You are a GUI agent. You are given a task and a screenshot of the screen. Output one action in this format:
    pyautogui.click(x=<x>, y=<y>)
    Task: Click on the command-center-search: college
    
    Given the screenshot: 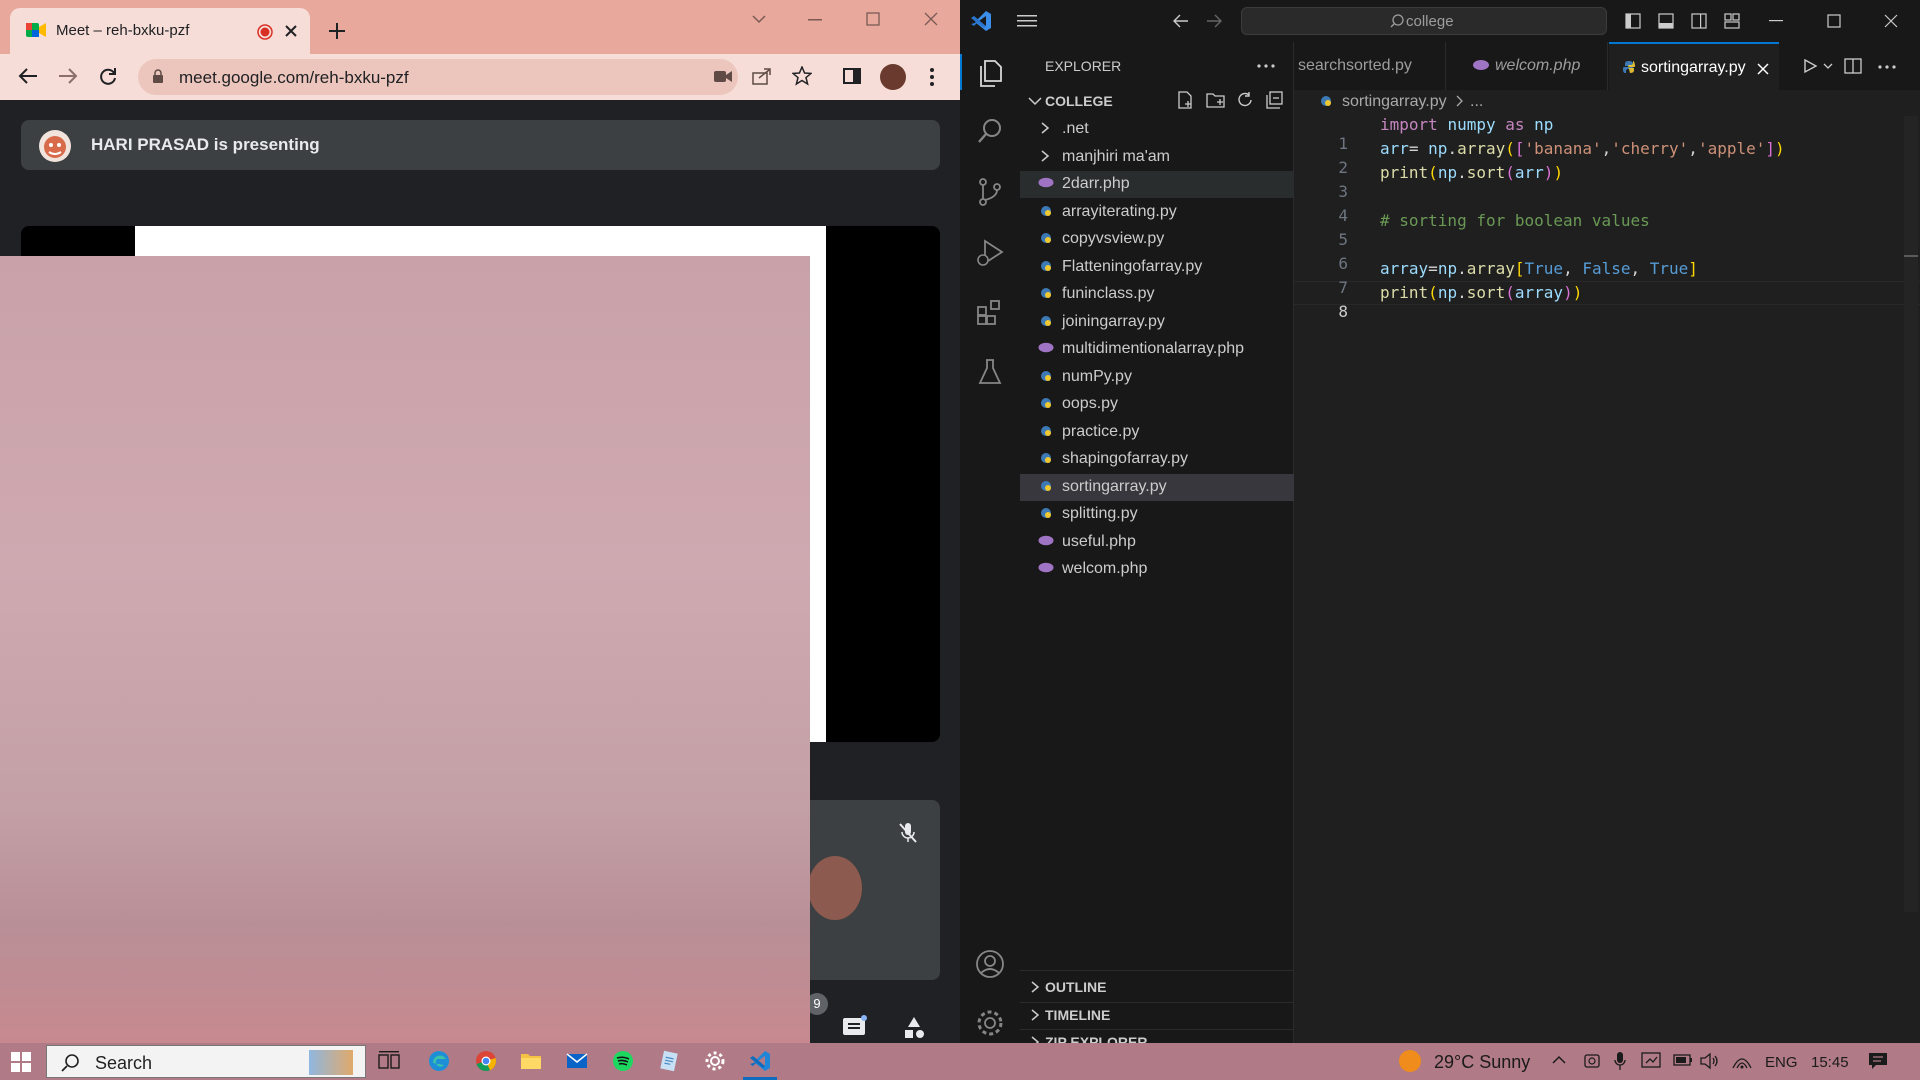 What is the action you would take?
    pyautogui.click(x=1424, y=21)
    